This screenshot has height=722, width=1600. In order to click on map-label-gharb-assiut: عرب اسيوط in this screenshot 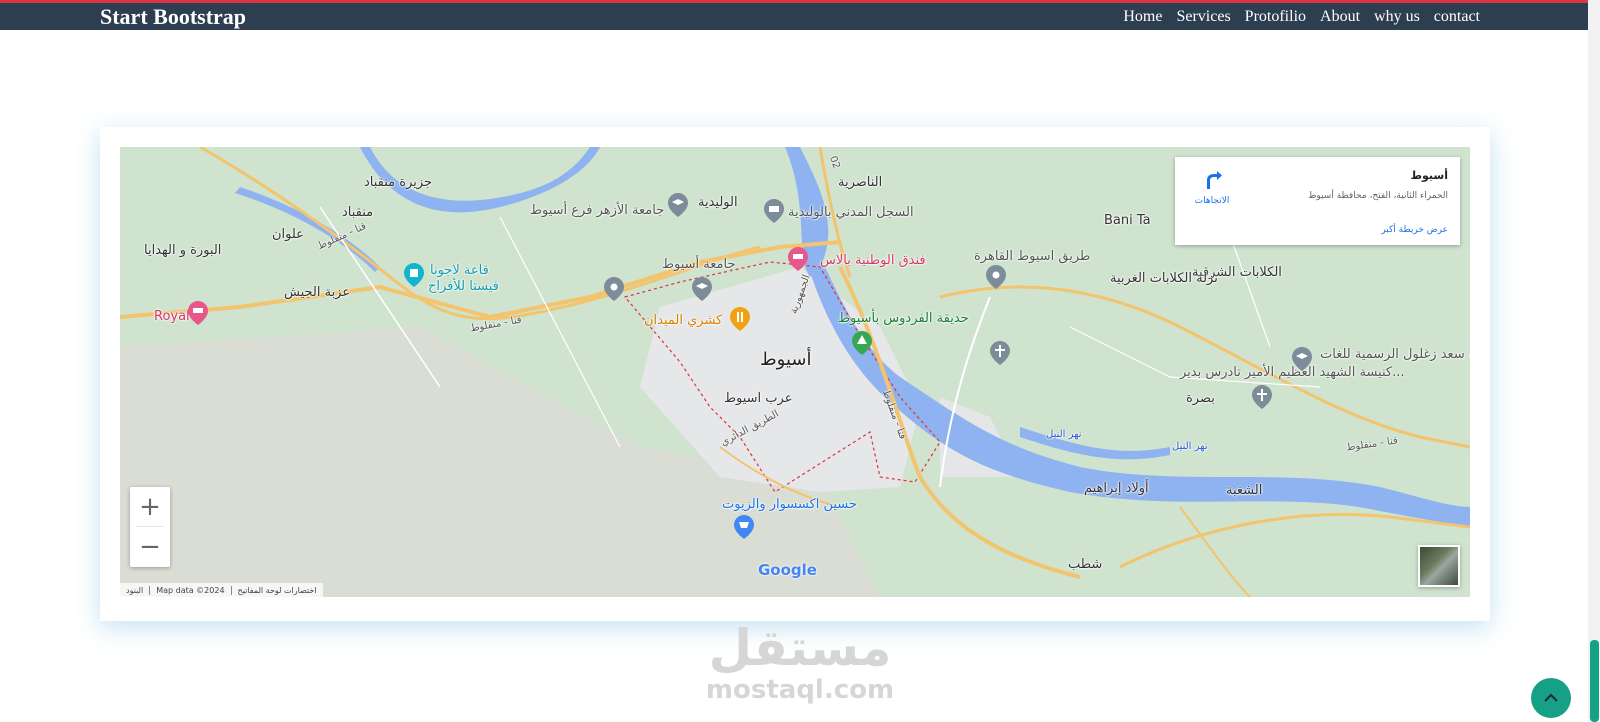, I will do `click(758, 398)`.